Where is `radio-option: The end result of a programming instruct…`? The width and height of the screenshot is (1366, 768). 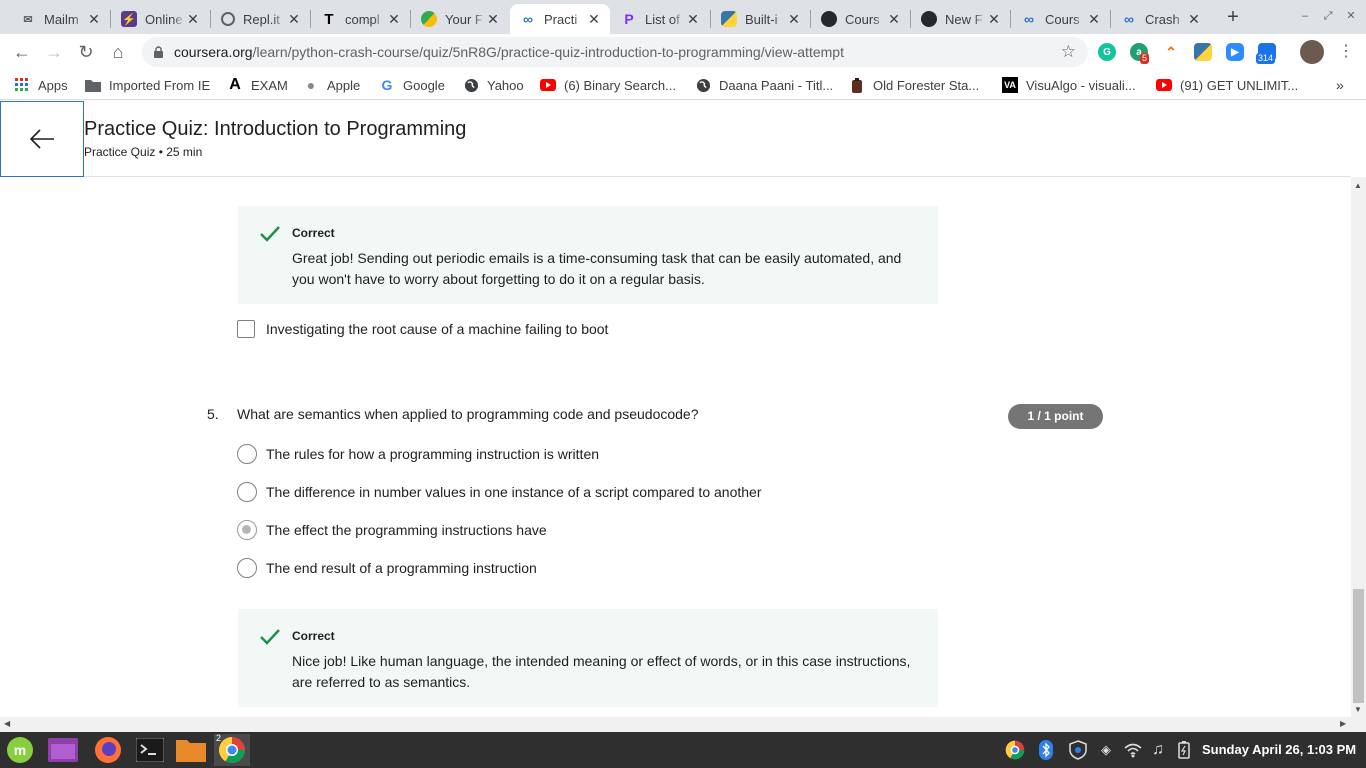 radio-option: The end result of a programming instruct… is located at coordinates (387, 568).